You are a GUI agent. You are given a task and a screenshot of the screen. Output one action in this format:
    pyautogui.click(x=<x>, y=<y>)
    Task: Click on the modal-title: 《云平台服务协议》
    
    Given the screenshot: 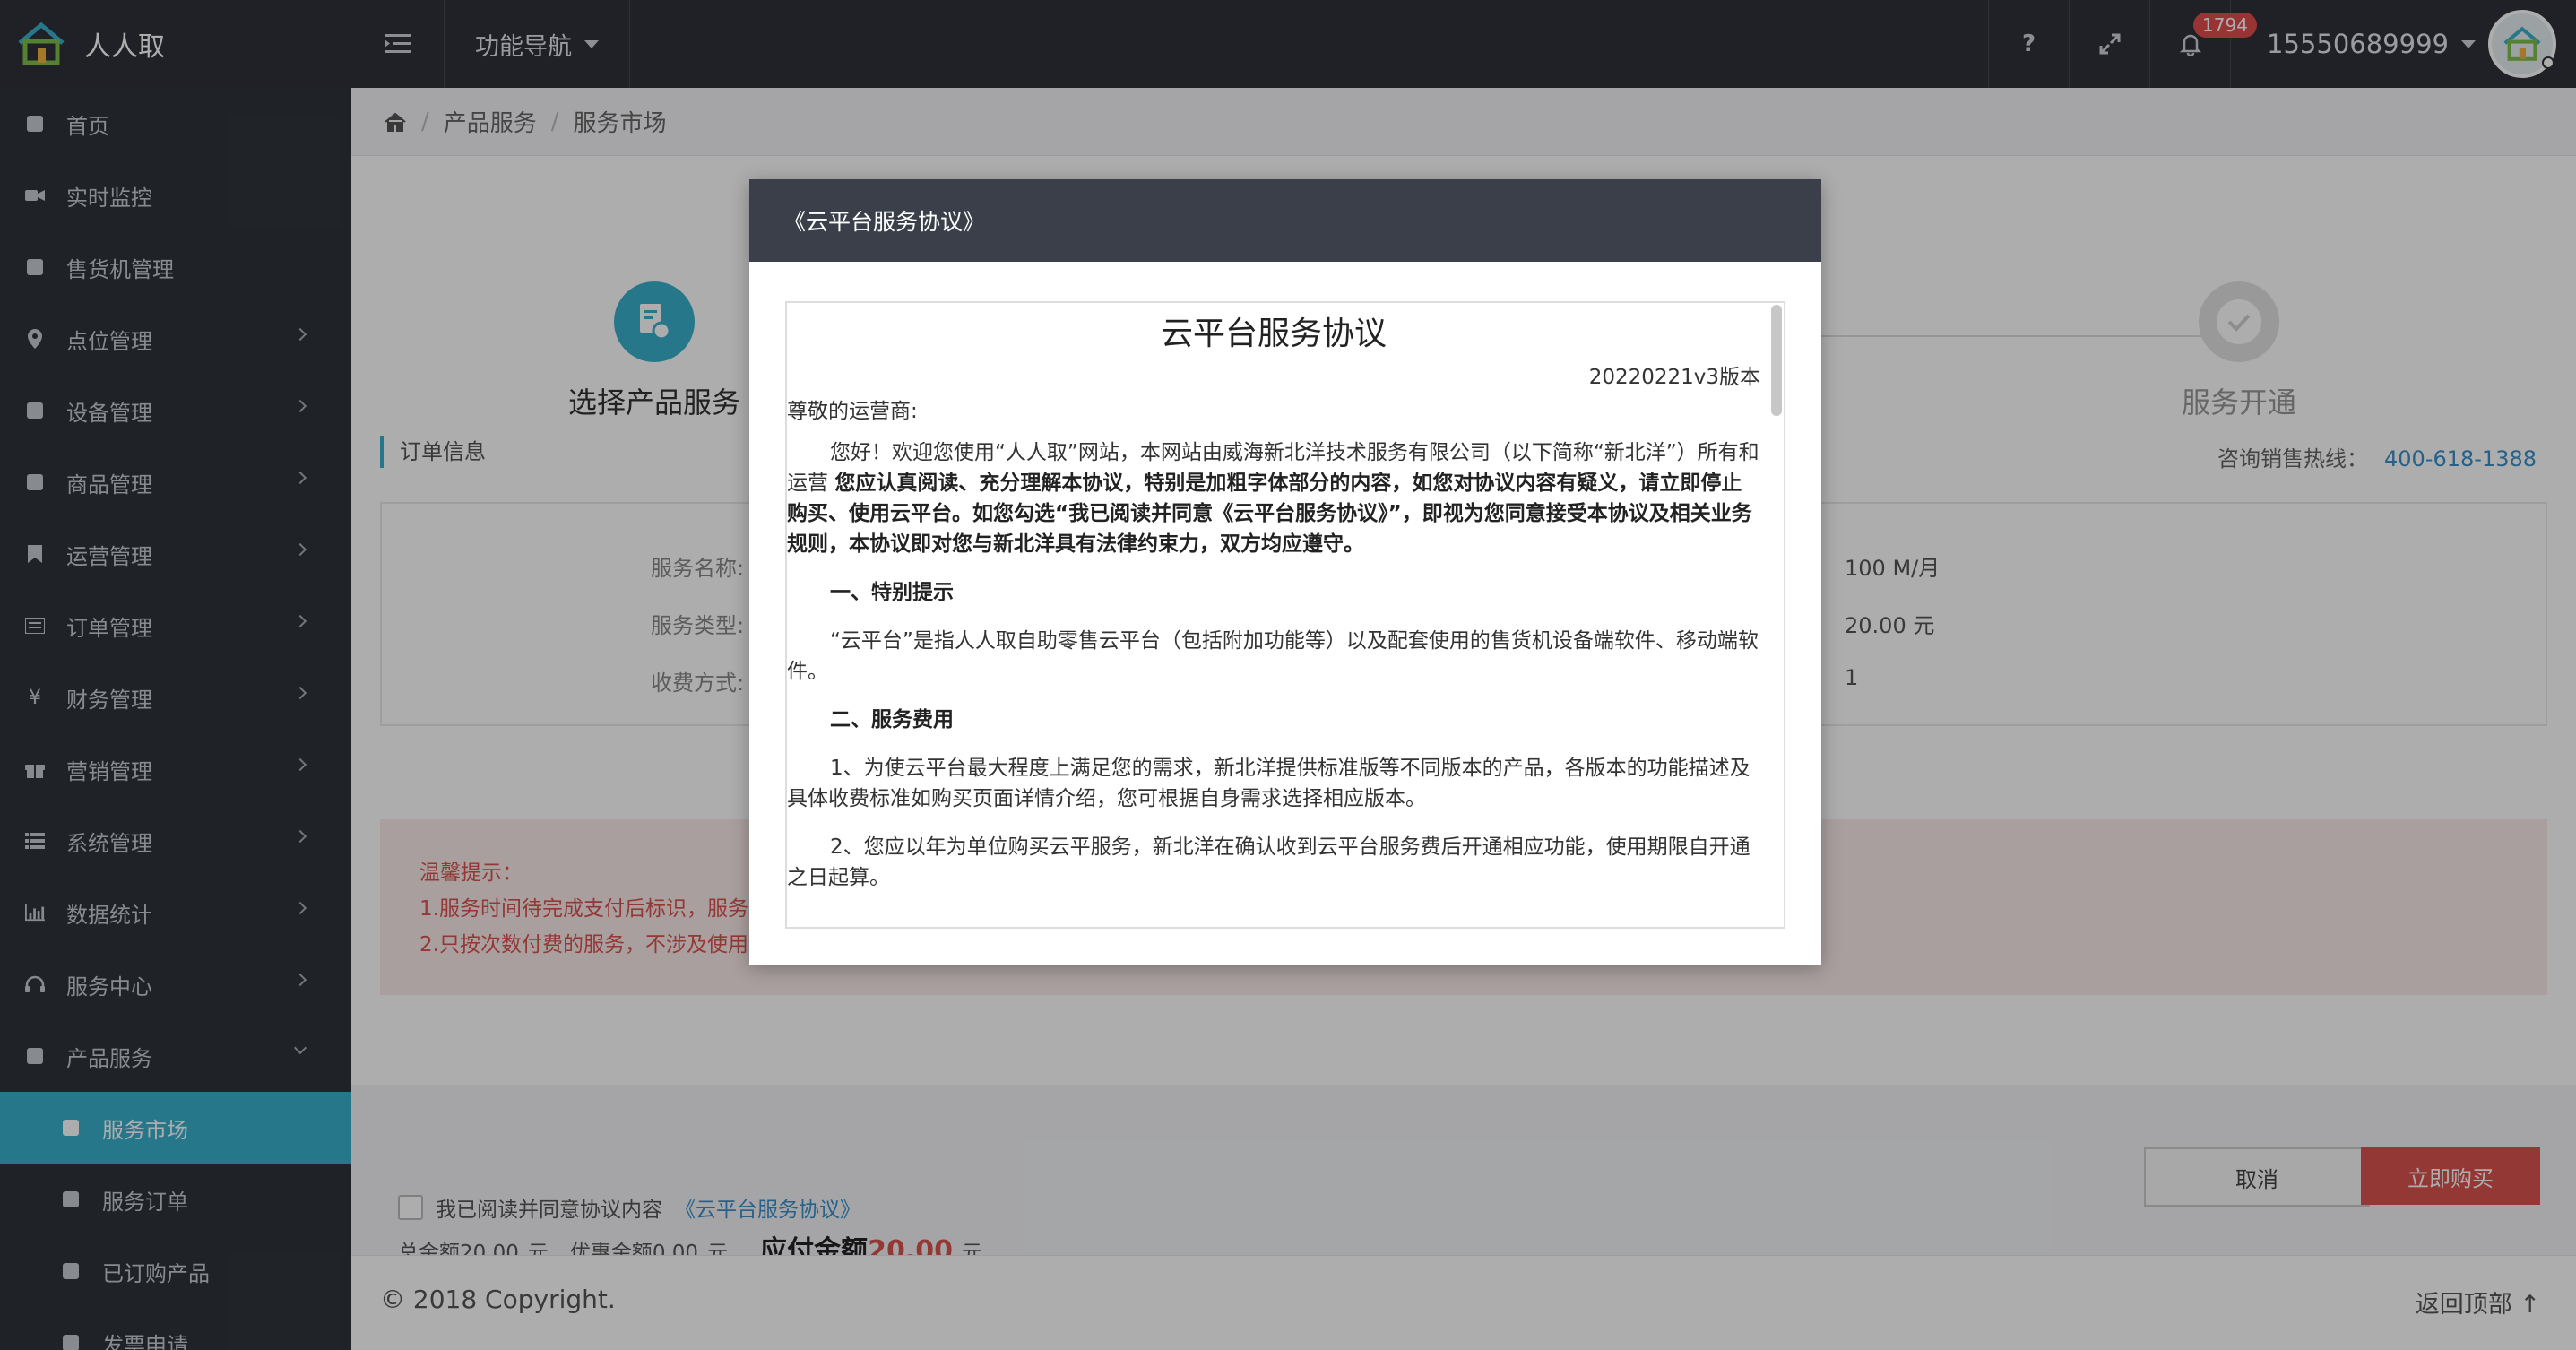 What is the action you would take?
    pyautogui.click(x=1285, y=220)
    